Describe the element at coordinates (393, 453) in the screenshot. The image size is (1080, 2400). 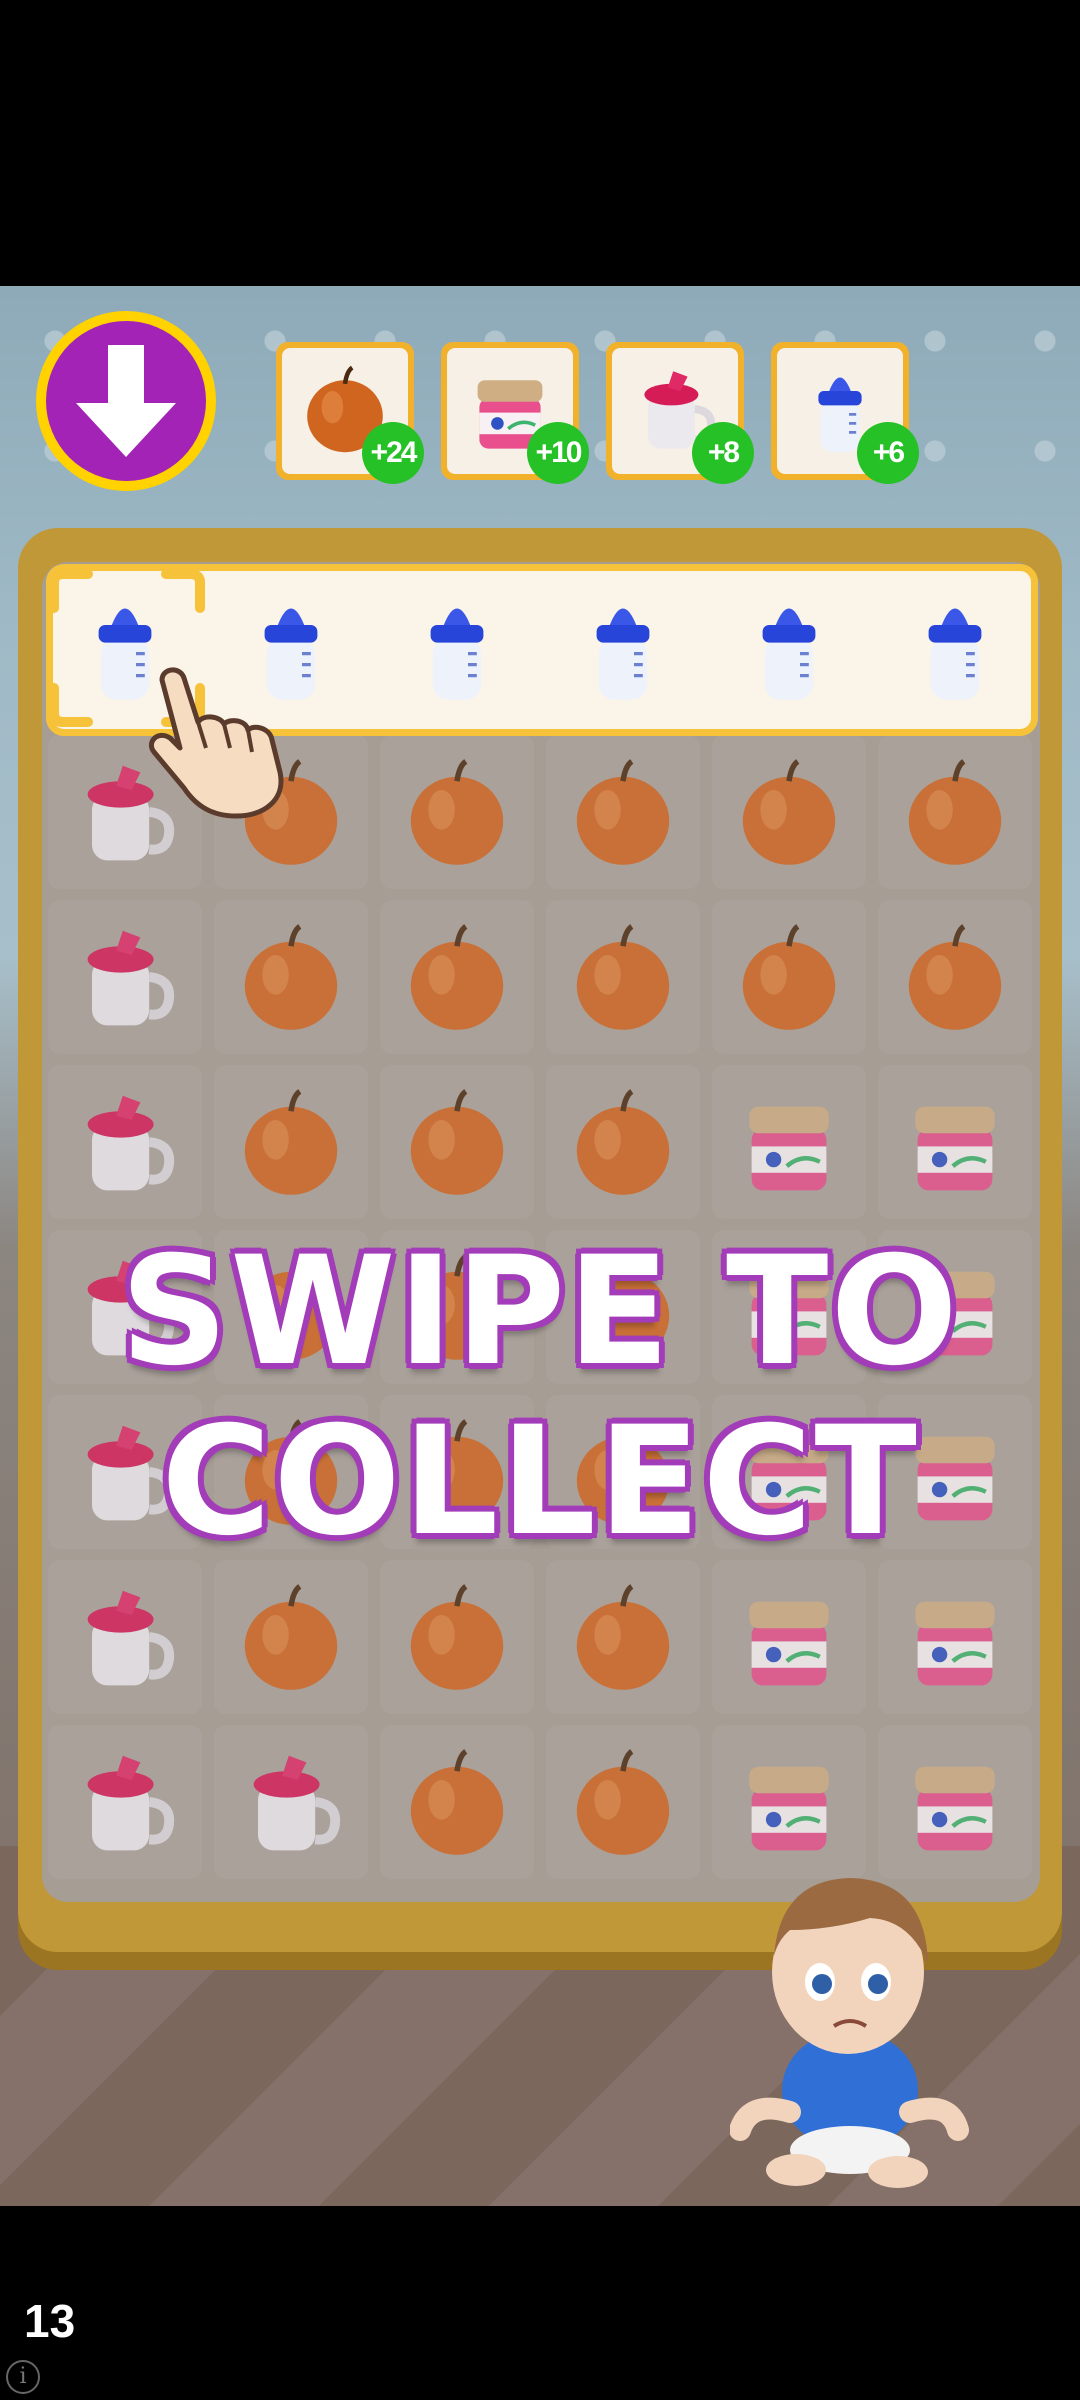
I see `goal-count-badge: +24` at that location.